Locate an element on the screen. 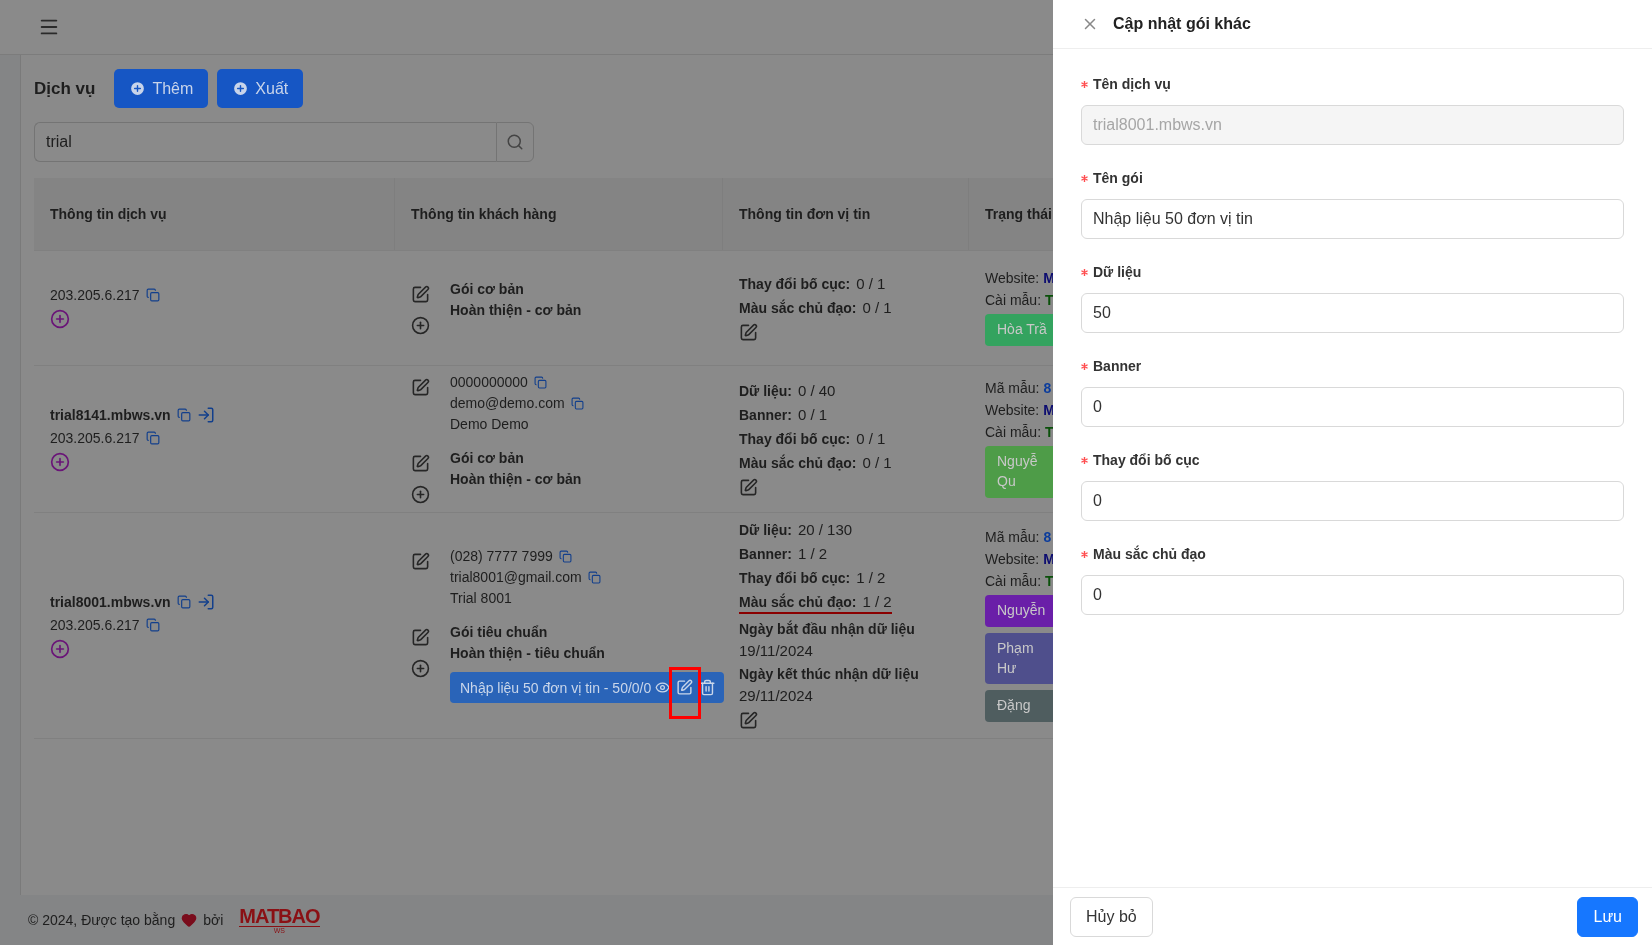 Image resolution: width=1652 pixels, height=945 pixels. field-label: Màu sắc chủ đạo is located at coordinates (1149, 554).